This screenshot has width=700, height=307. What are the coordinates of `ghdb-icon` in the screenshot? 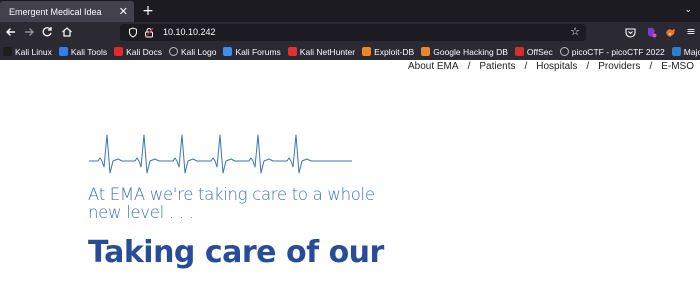 It's located at (426, 51).